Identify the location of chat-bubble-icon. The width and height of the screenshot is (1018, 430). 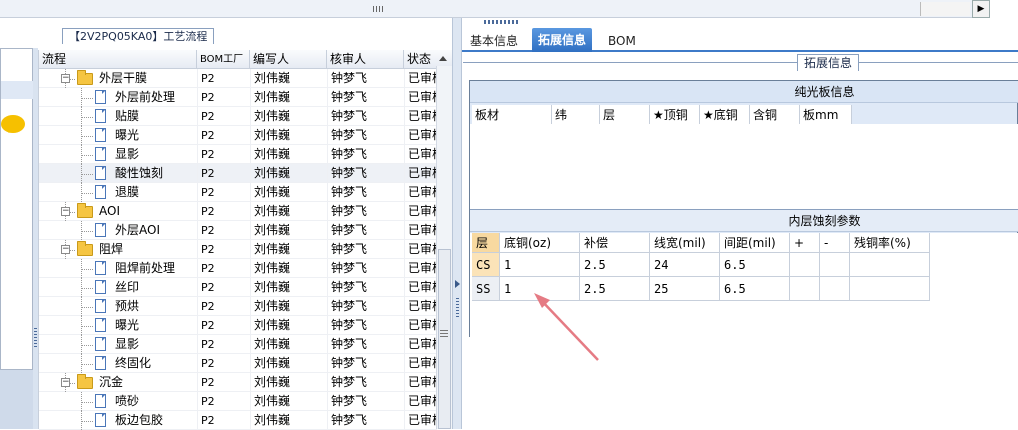
(13, 124).